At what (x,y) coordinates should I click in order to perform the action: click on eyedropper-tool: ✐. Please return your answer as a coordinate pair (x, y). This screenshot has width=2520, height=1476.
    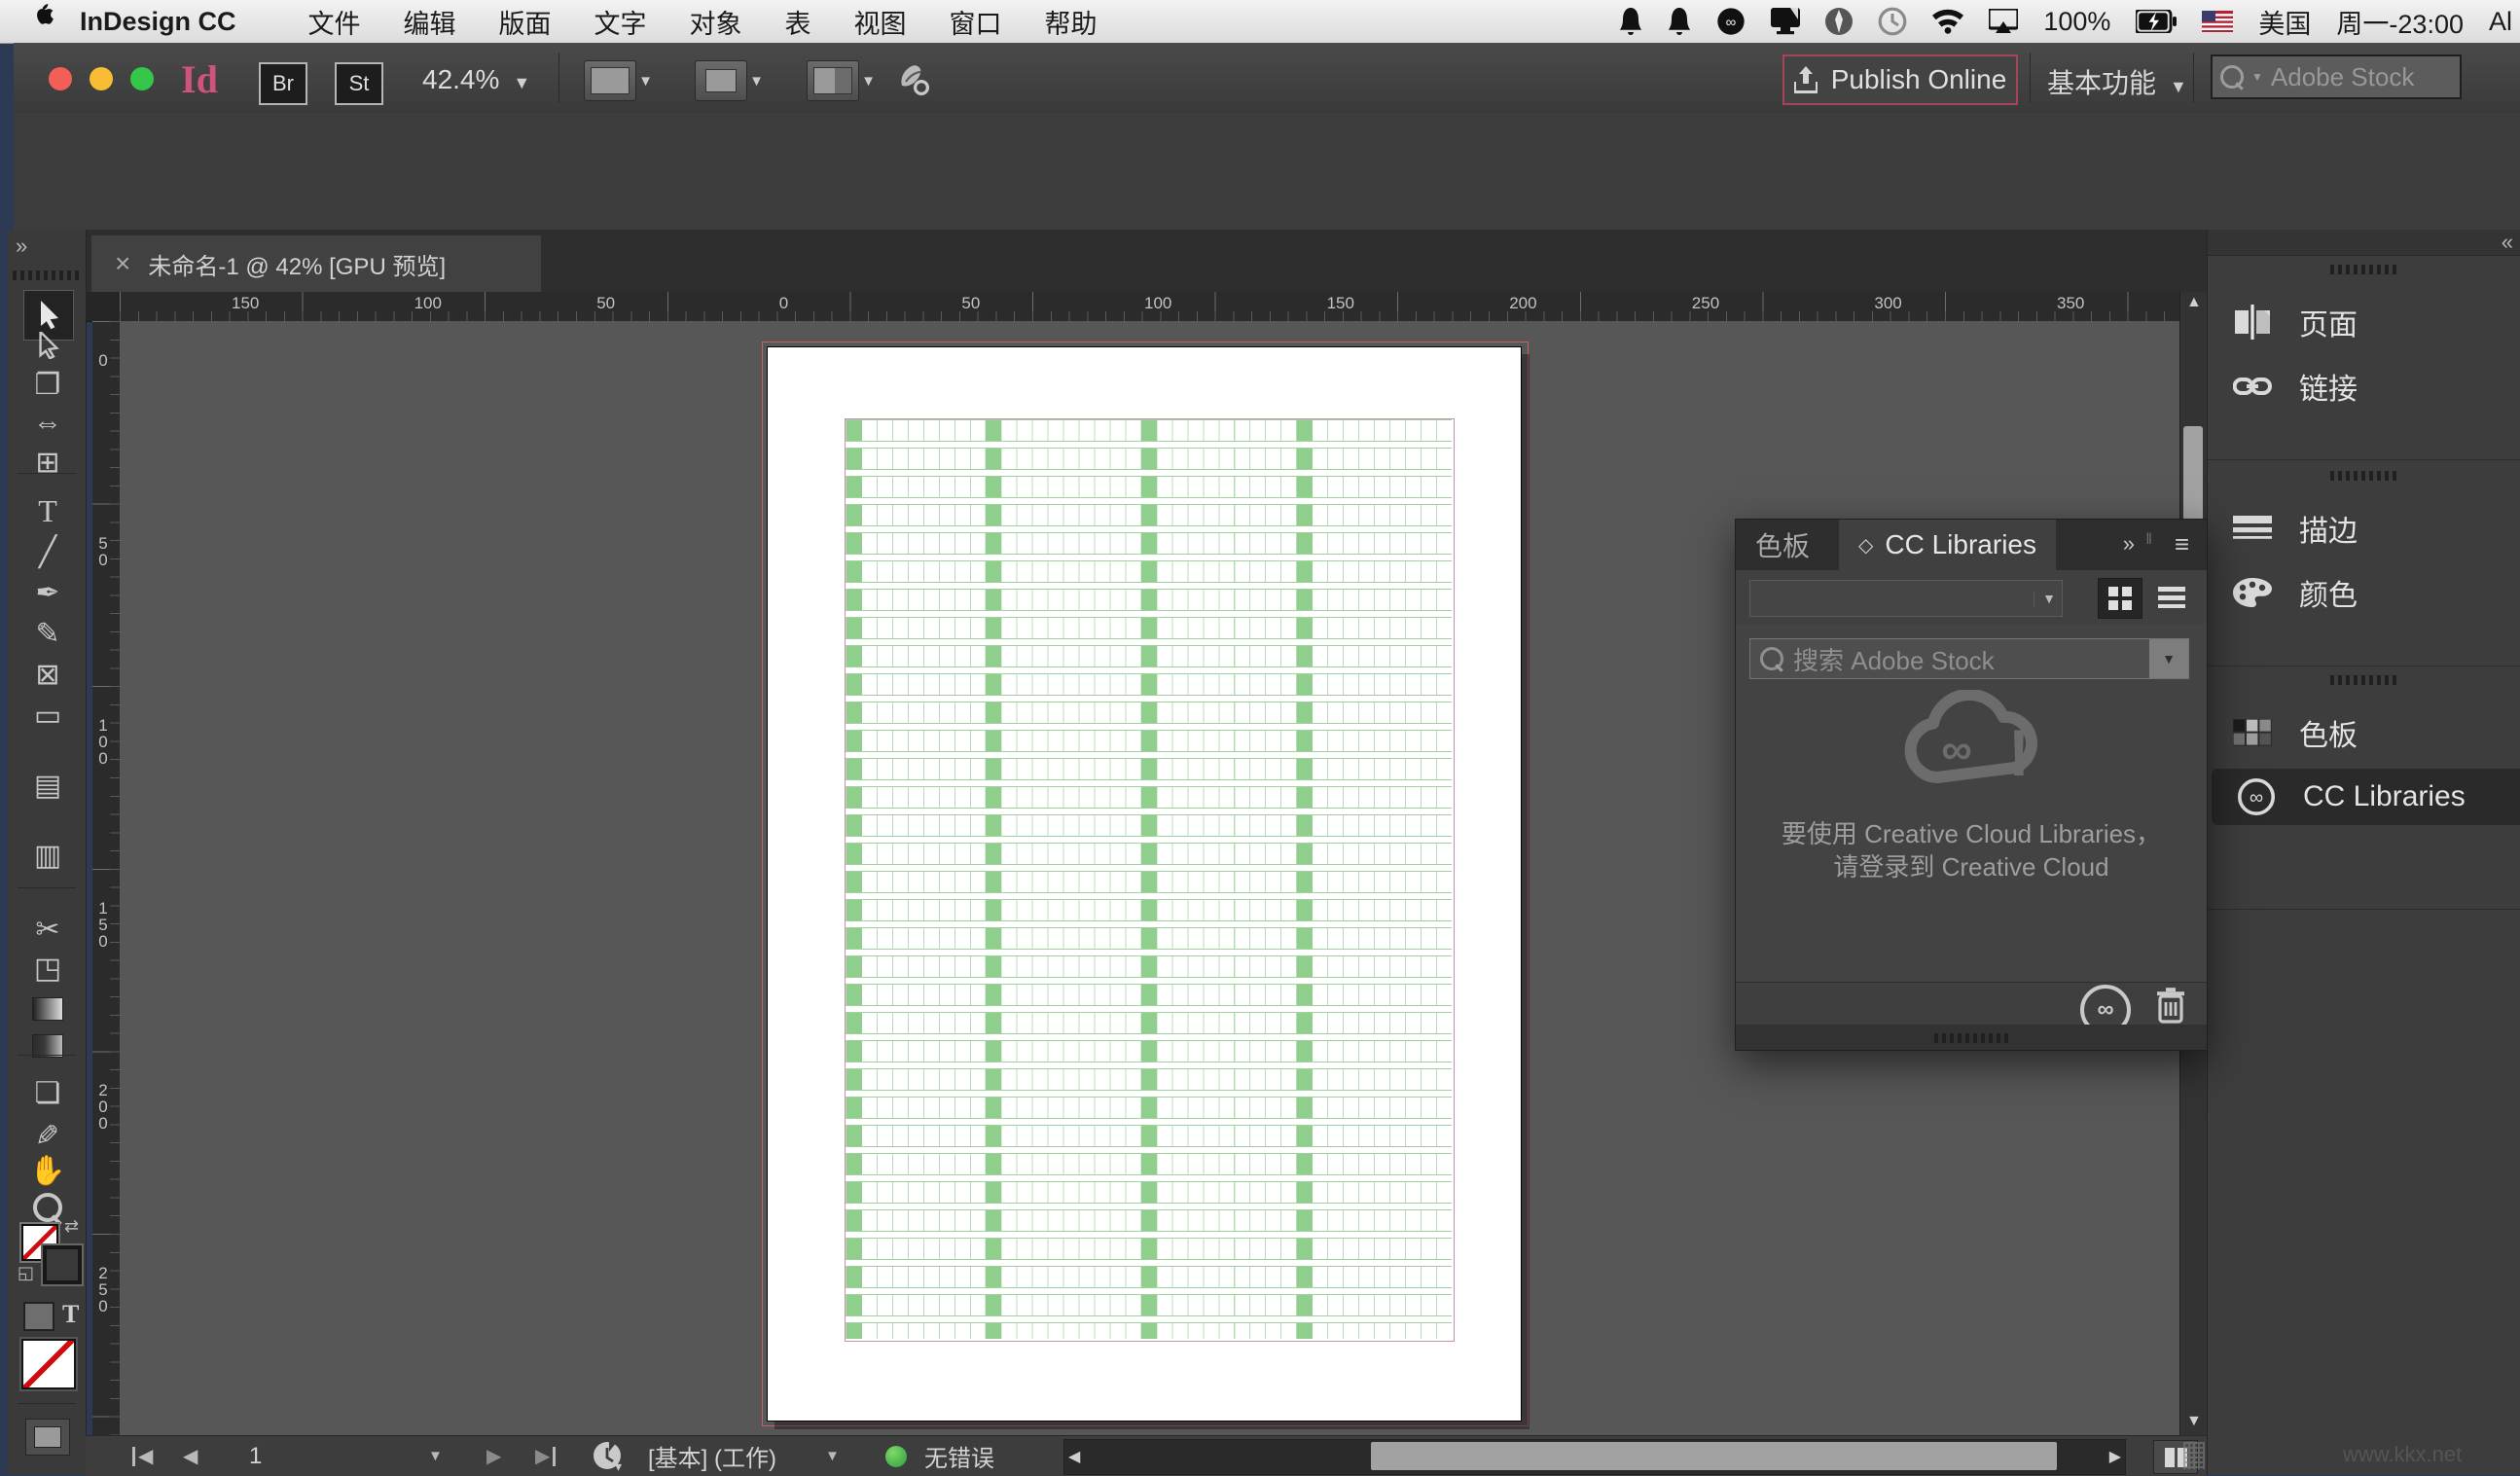
    Looking at the image, I should click on (47, 1131).